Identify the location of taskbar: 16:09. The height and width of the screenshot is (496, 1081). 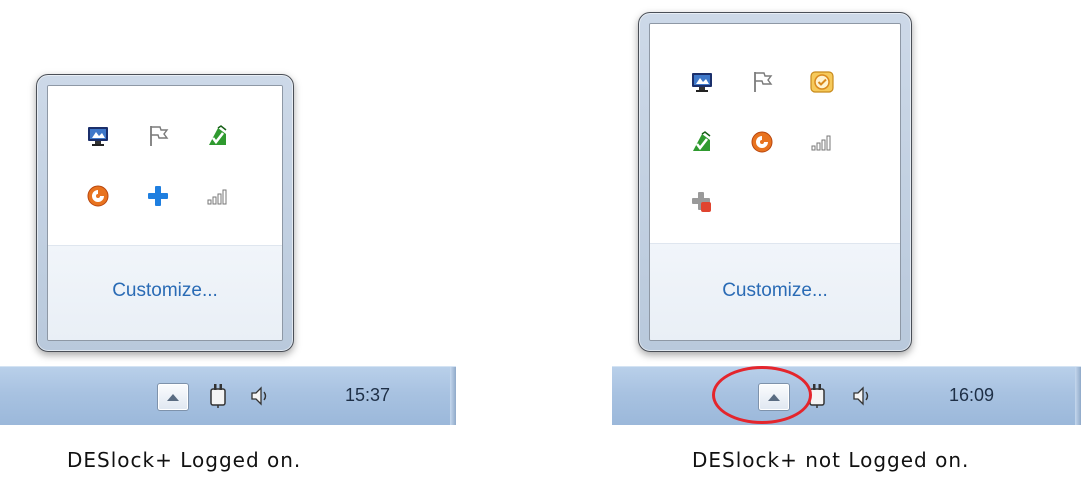
(846, 395).